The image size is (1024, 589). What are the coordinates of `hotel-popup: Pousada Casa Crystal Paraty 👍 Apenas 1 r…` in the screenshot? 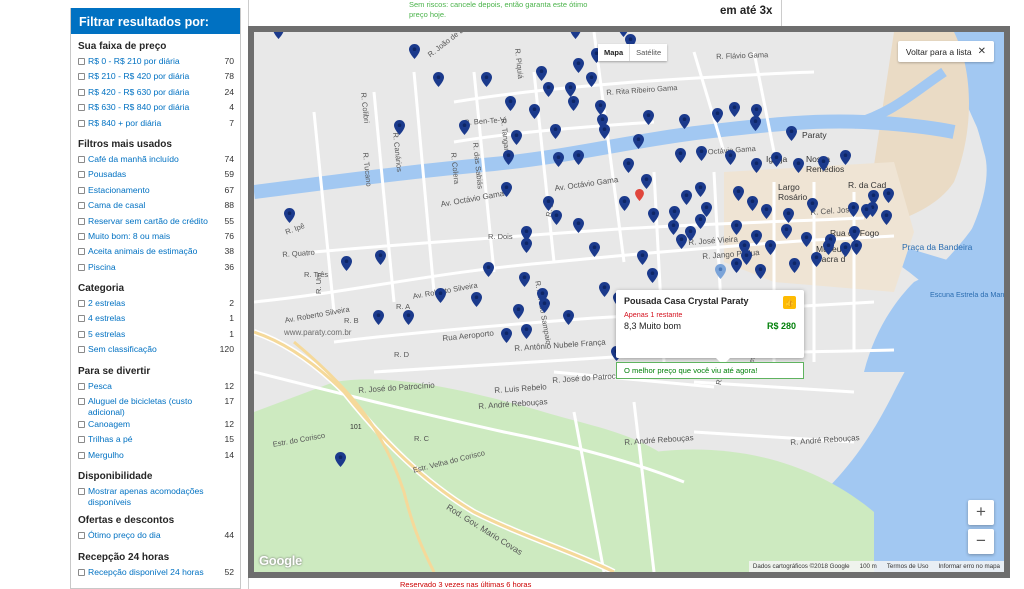 It's located at (710, 327).